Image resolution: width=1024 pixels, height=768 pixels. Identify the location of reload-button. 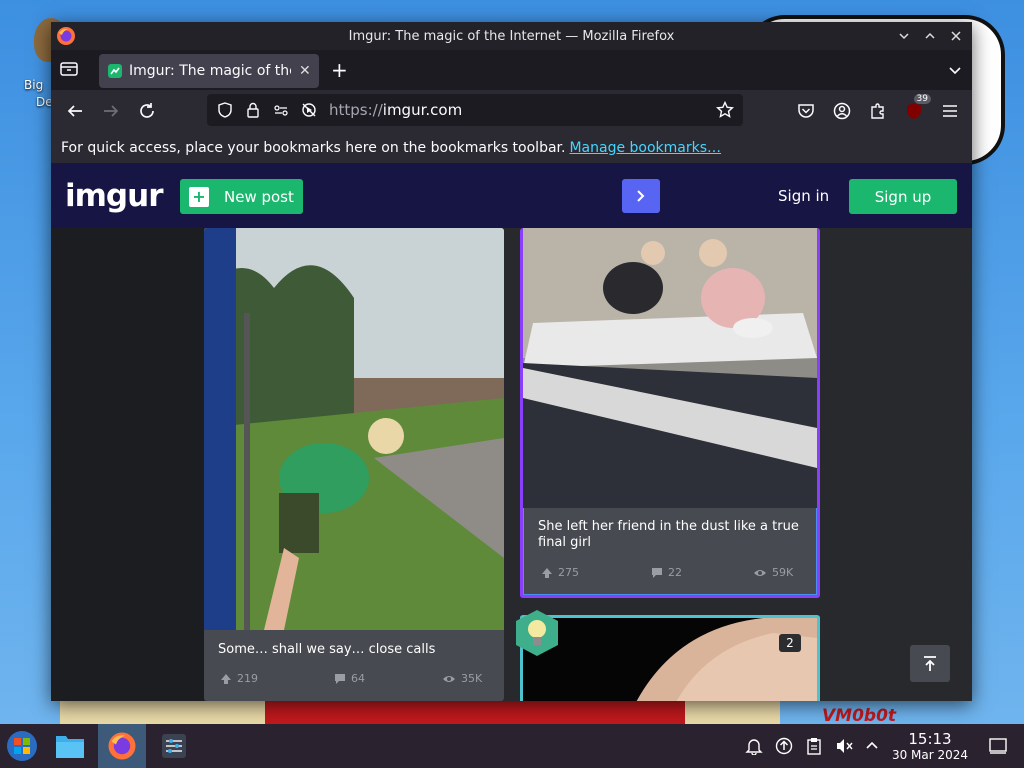
(147, 111).